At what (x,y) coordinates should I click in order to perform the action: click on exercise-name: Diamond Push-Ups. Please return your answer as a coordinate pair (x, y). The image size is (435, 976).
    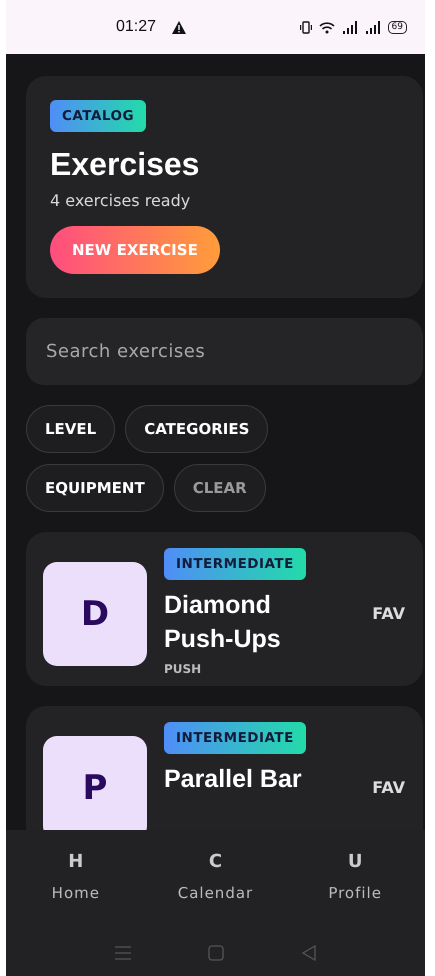
    Looking at the image, I should click on (223, 622).